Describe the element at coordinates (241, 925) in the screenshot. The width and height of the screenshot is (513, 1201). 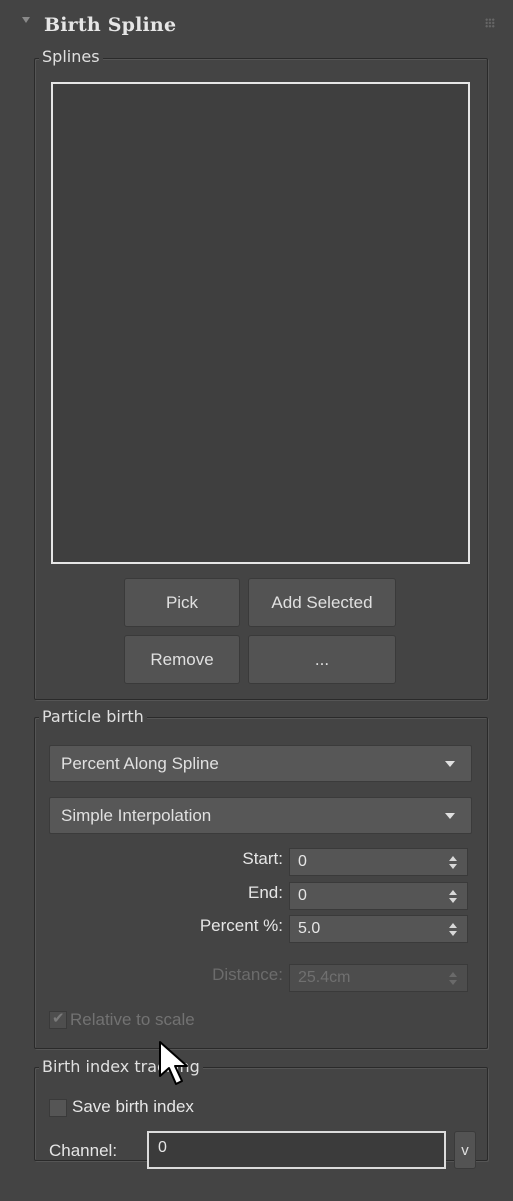
I see `percent-label: Percent %:` at that location.